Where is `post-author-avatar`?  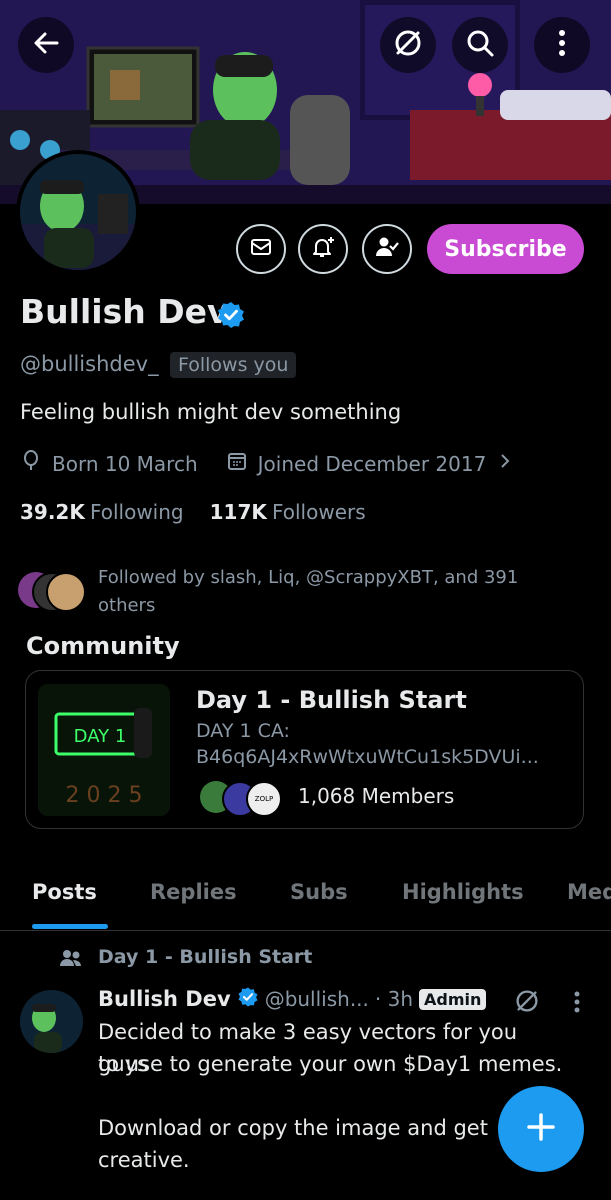
post-author-avatar is located at coordinates (51, 1021).